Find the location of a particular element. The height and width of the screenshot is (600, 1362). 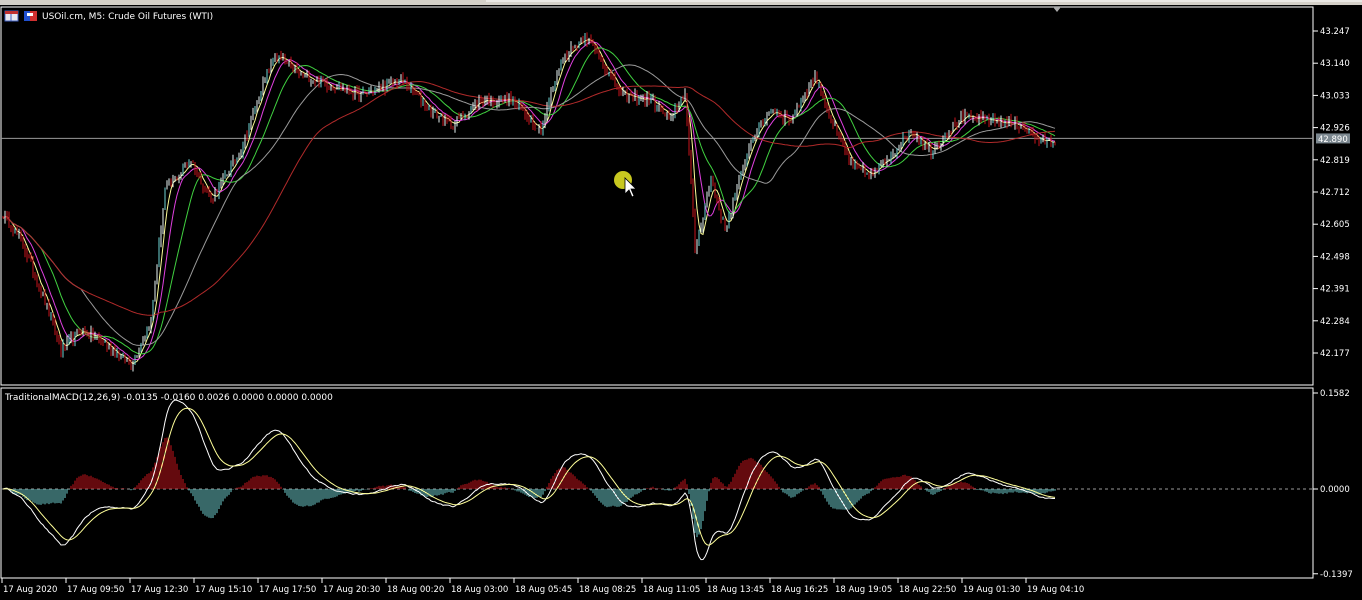

time-tick-label: 18 Aug 16:25 is located at coordinates (799, 590).